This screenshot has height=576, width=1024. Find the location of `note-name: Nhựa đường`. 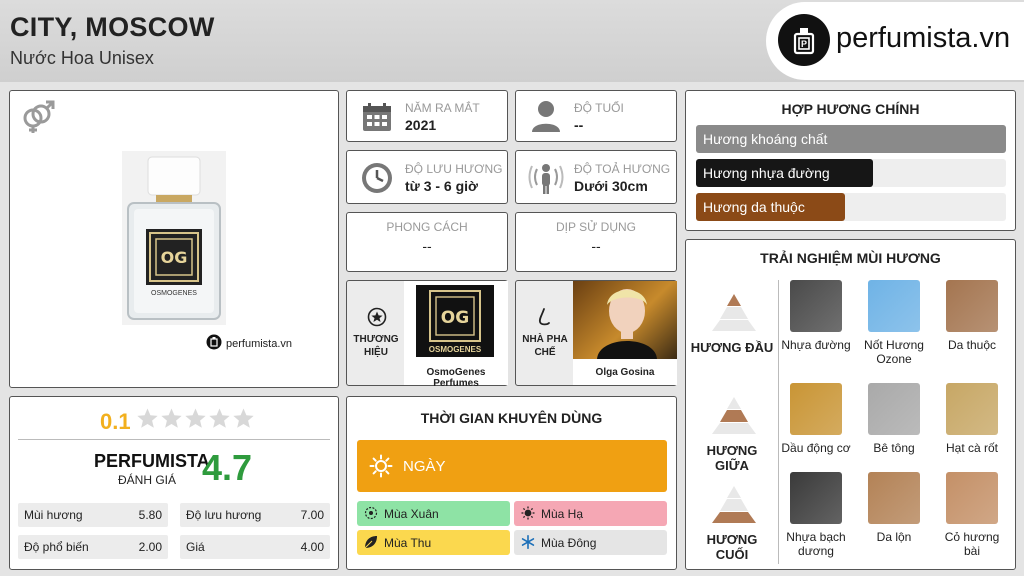

note-name: Nhựa đường is located at coordinates (816, 345).